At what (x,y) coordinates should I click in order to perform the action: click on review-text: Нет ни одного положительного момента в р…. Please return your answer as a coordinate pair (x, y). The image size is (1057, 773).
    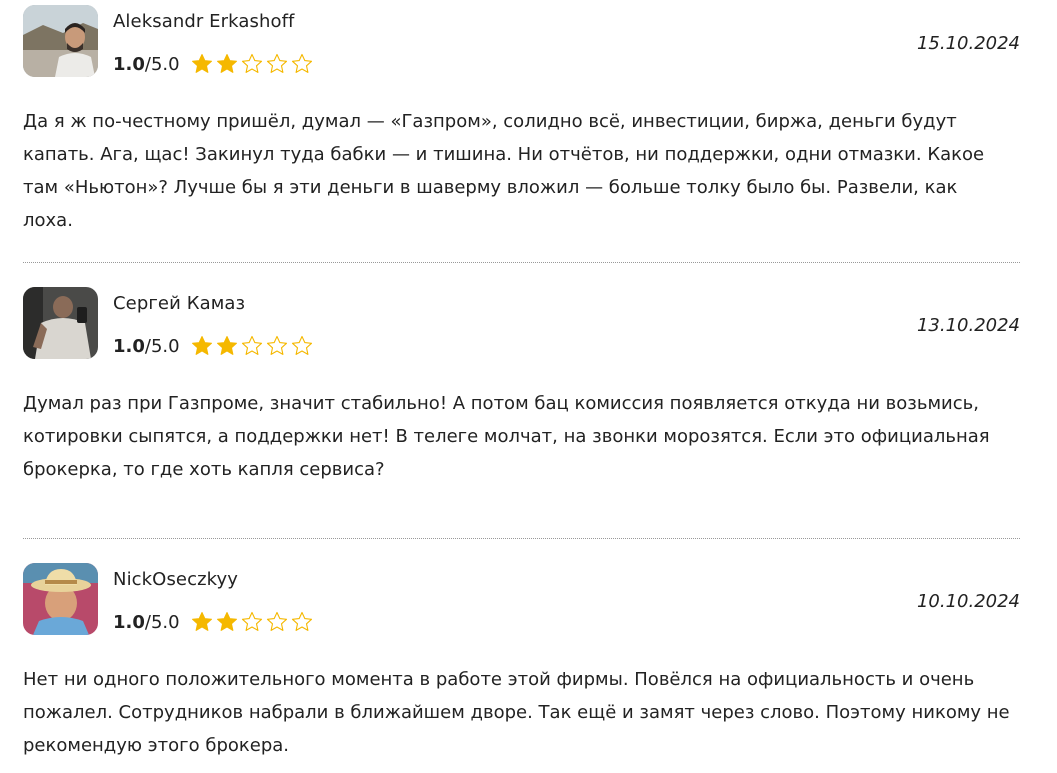
    Looking at the image, I should click on (516, 712).